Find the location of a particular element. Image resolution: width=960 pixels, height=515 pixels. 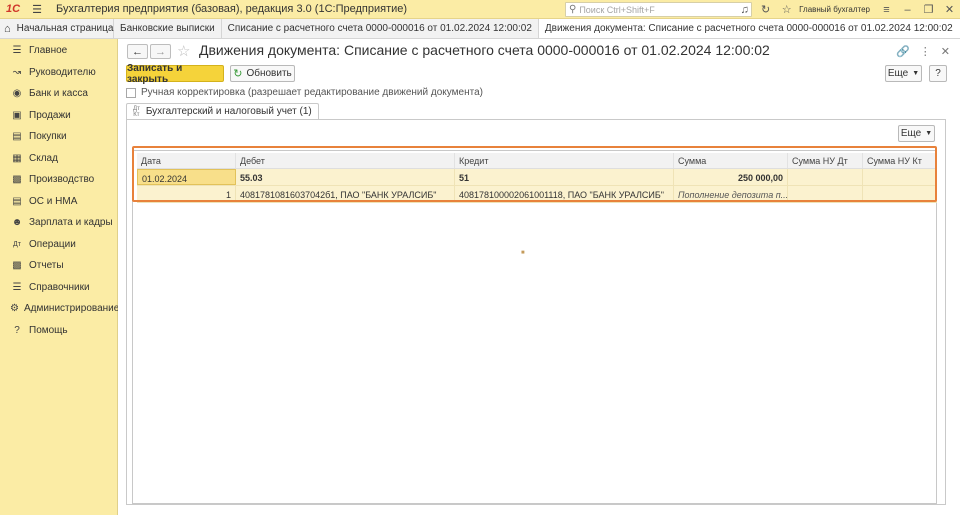

chart-line-icon: ↝ is located at coordinates (17, 72).